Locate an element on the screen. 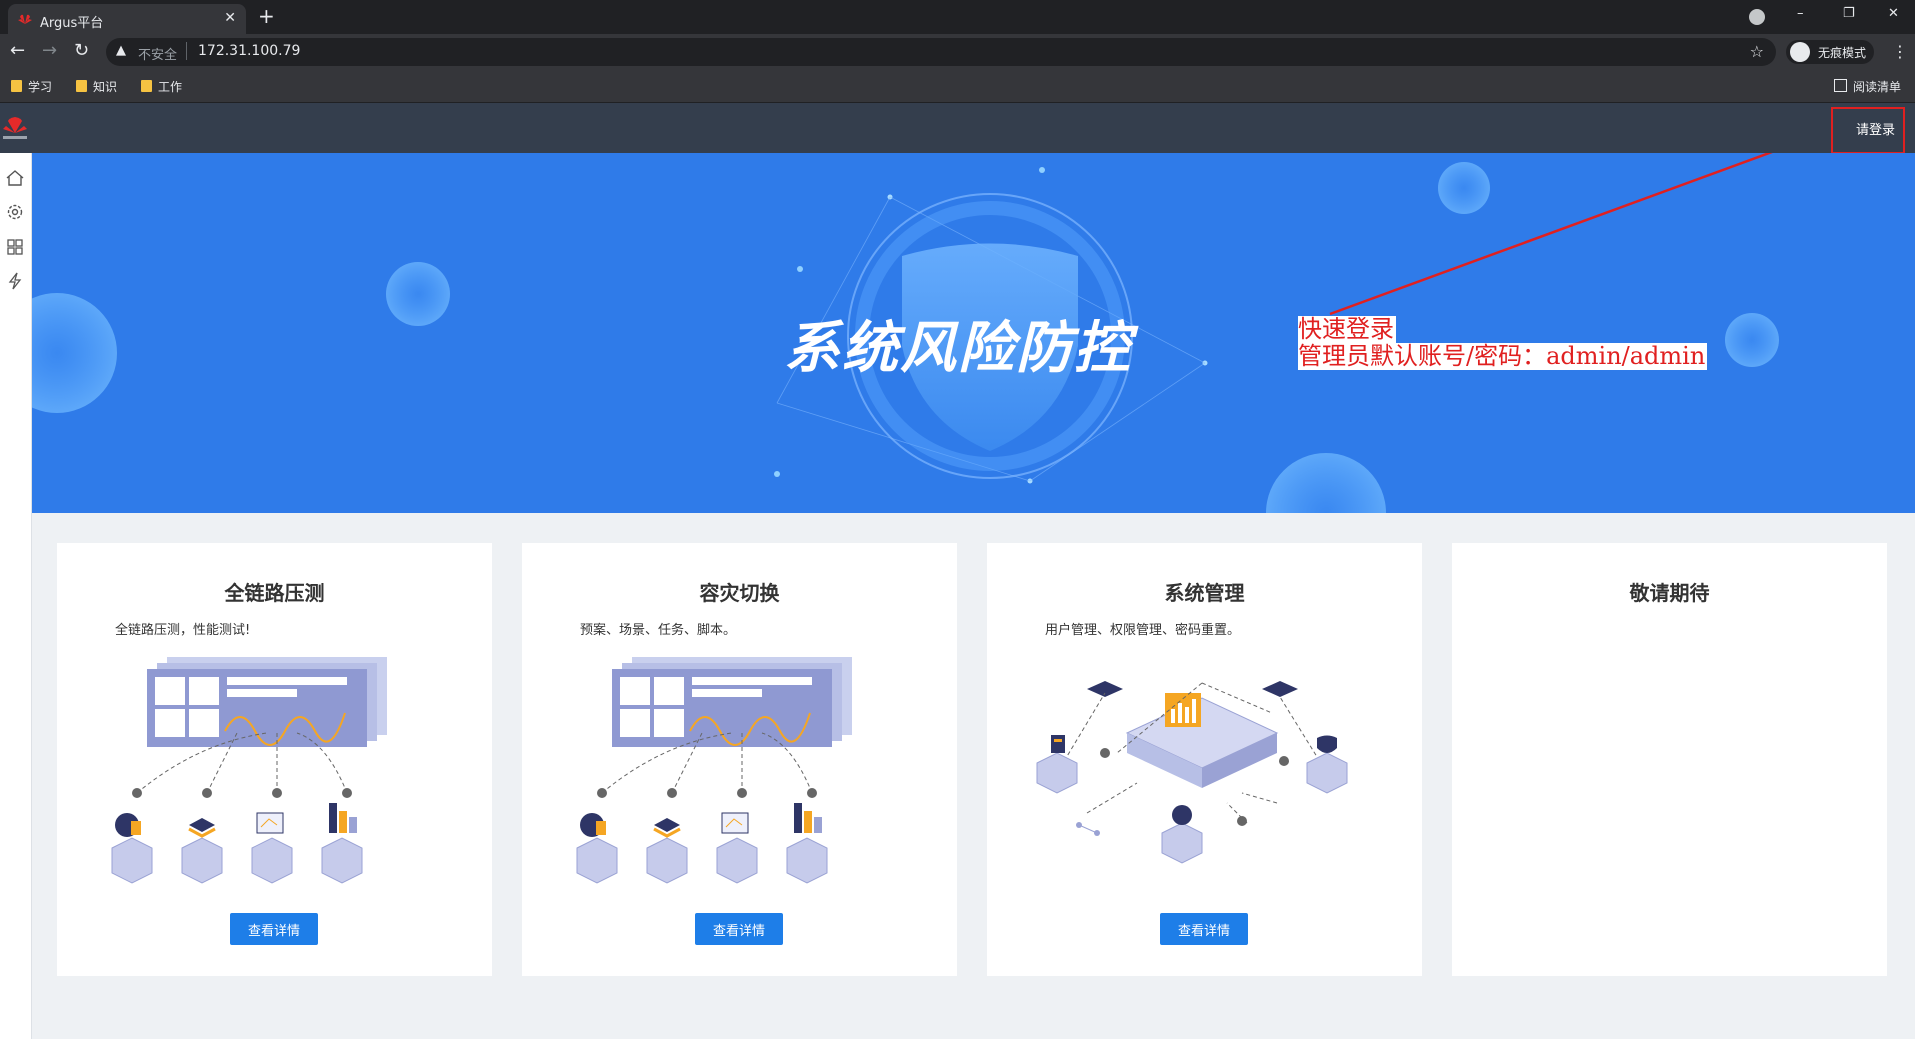 The image size is (1915, 1039). reading-list-icon is located at coordinates (1840, 85).